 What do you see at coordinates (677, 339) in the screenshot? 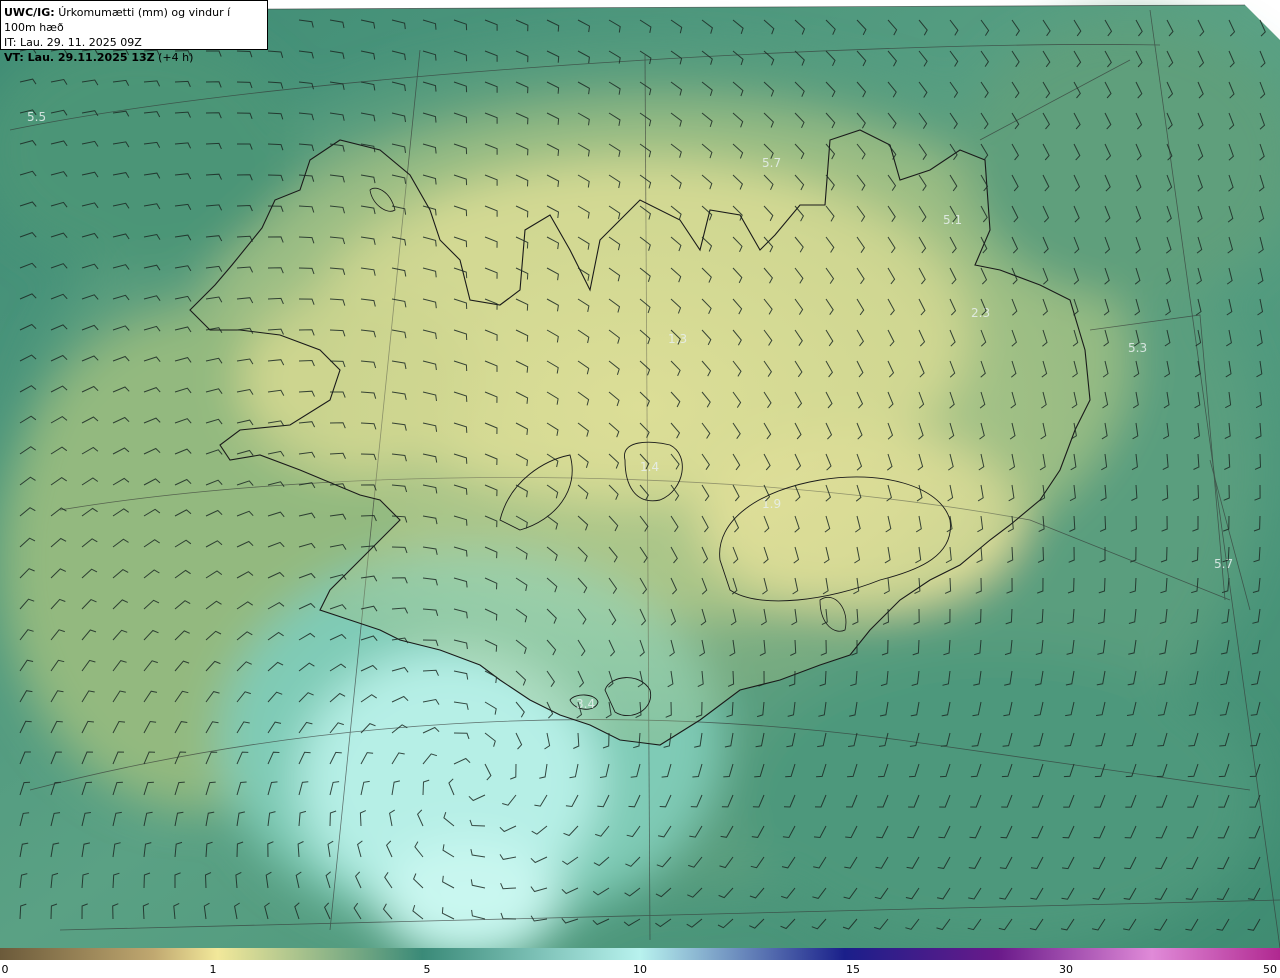
I see `map-value-label: 1.3` at bounding box center [677, 339].